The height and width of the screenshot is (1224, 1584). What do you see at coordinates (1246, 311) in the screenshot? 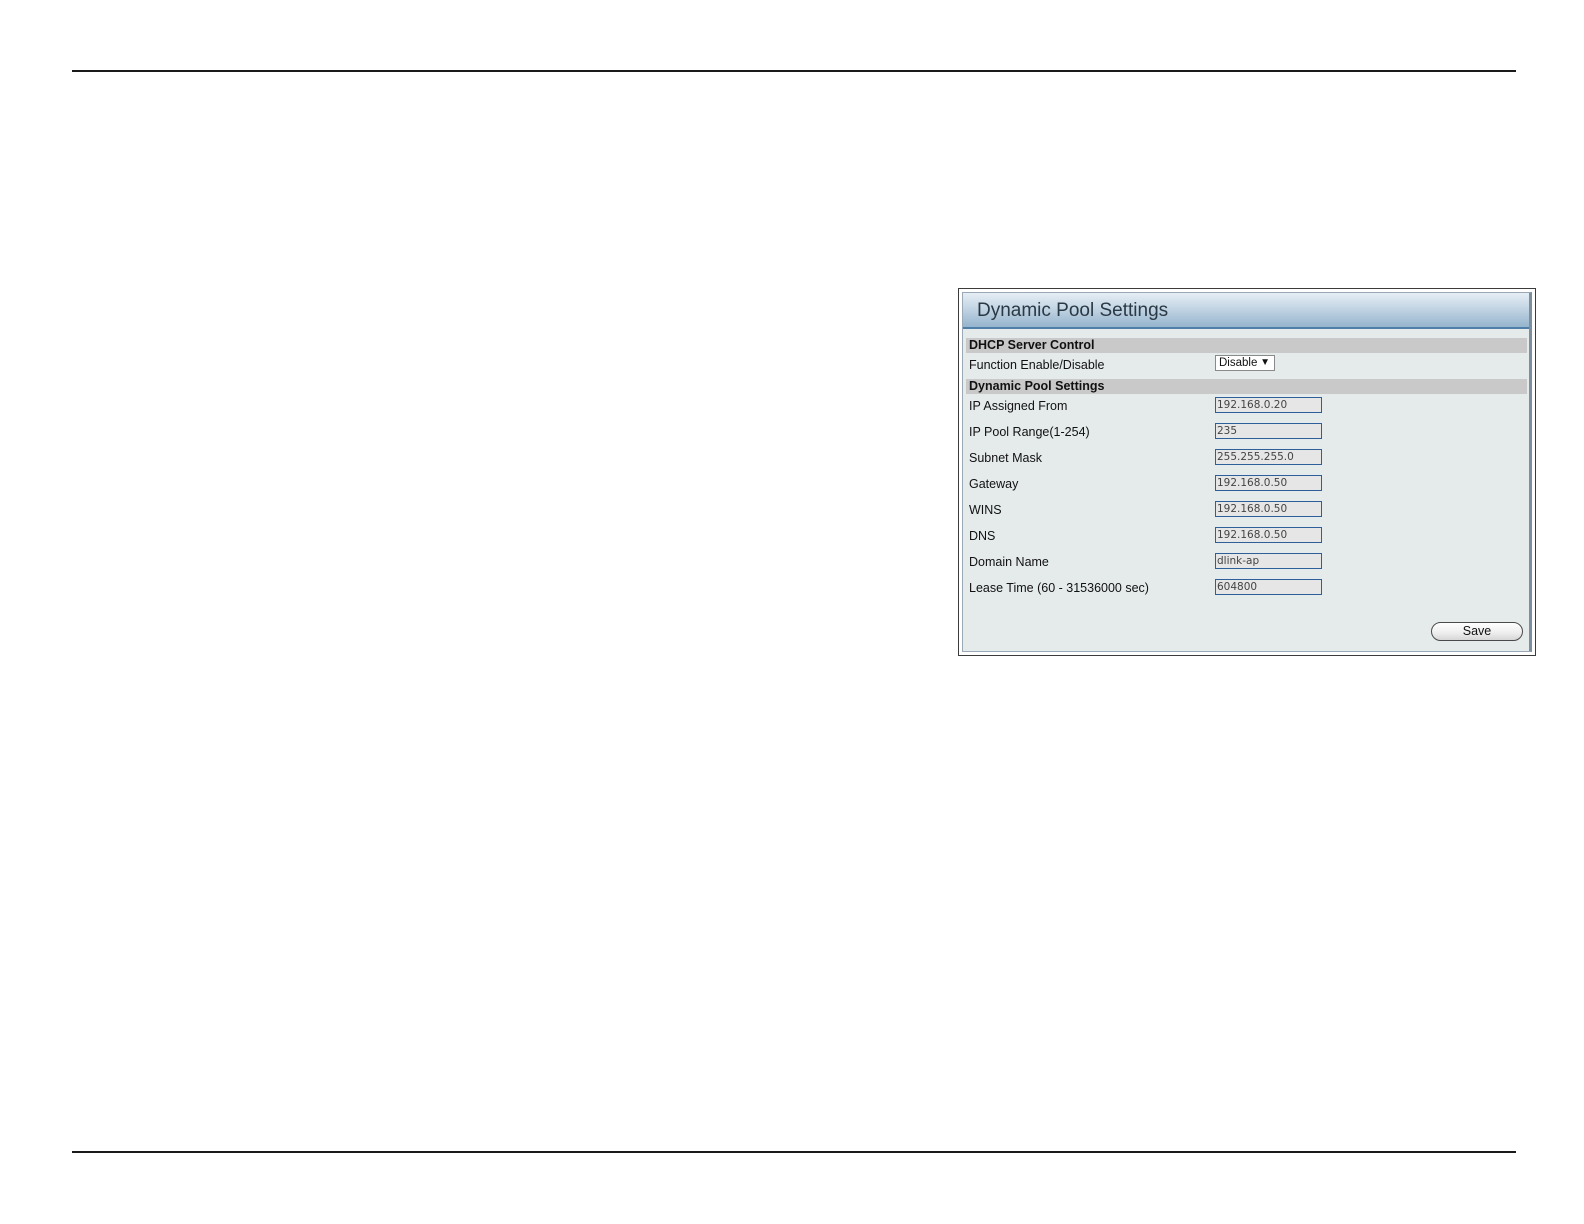
I see `panel-header: Dynamic Pool Settings` at bounding box center [1246, 311].